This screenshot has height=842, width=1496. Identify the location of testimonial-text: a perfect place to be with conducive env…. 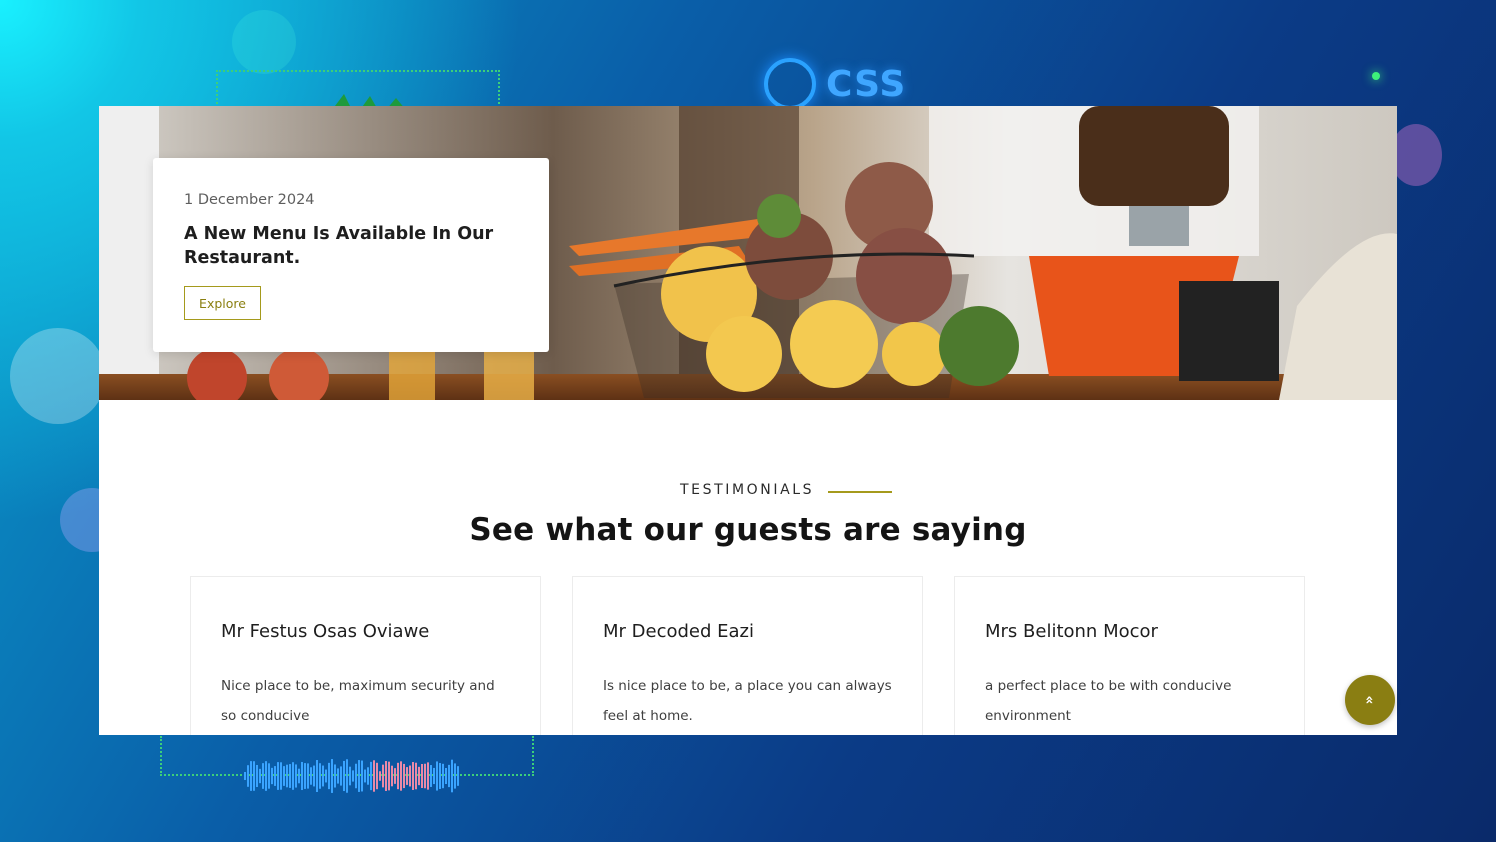
(1108, 701).